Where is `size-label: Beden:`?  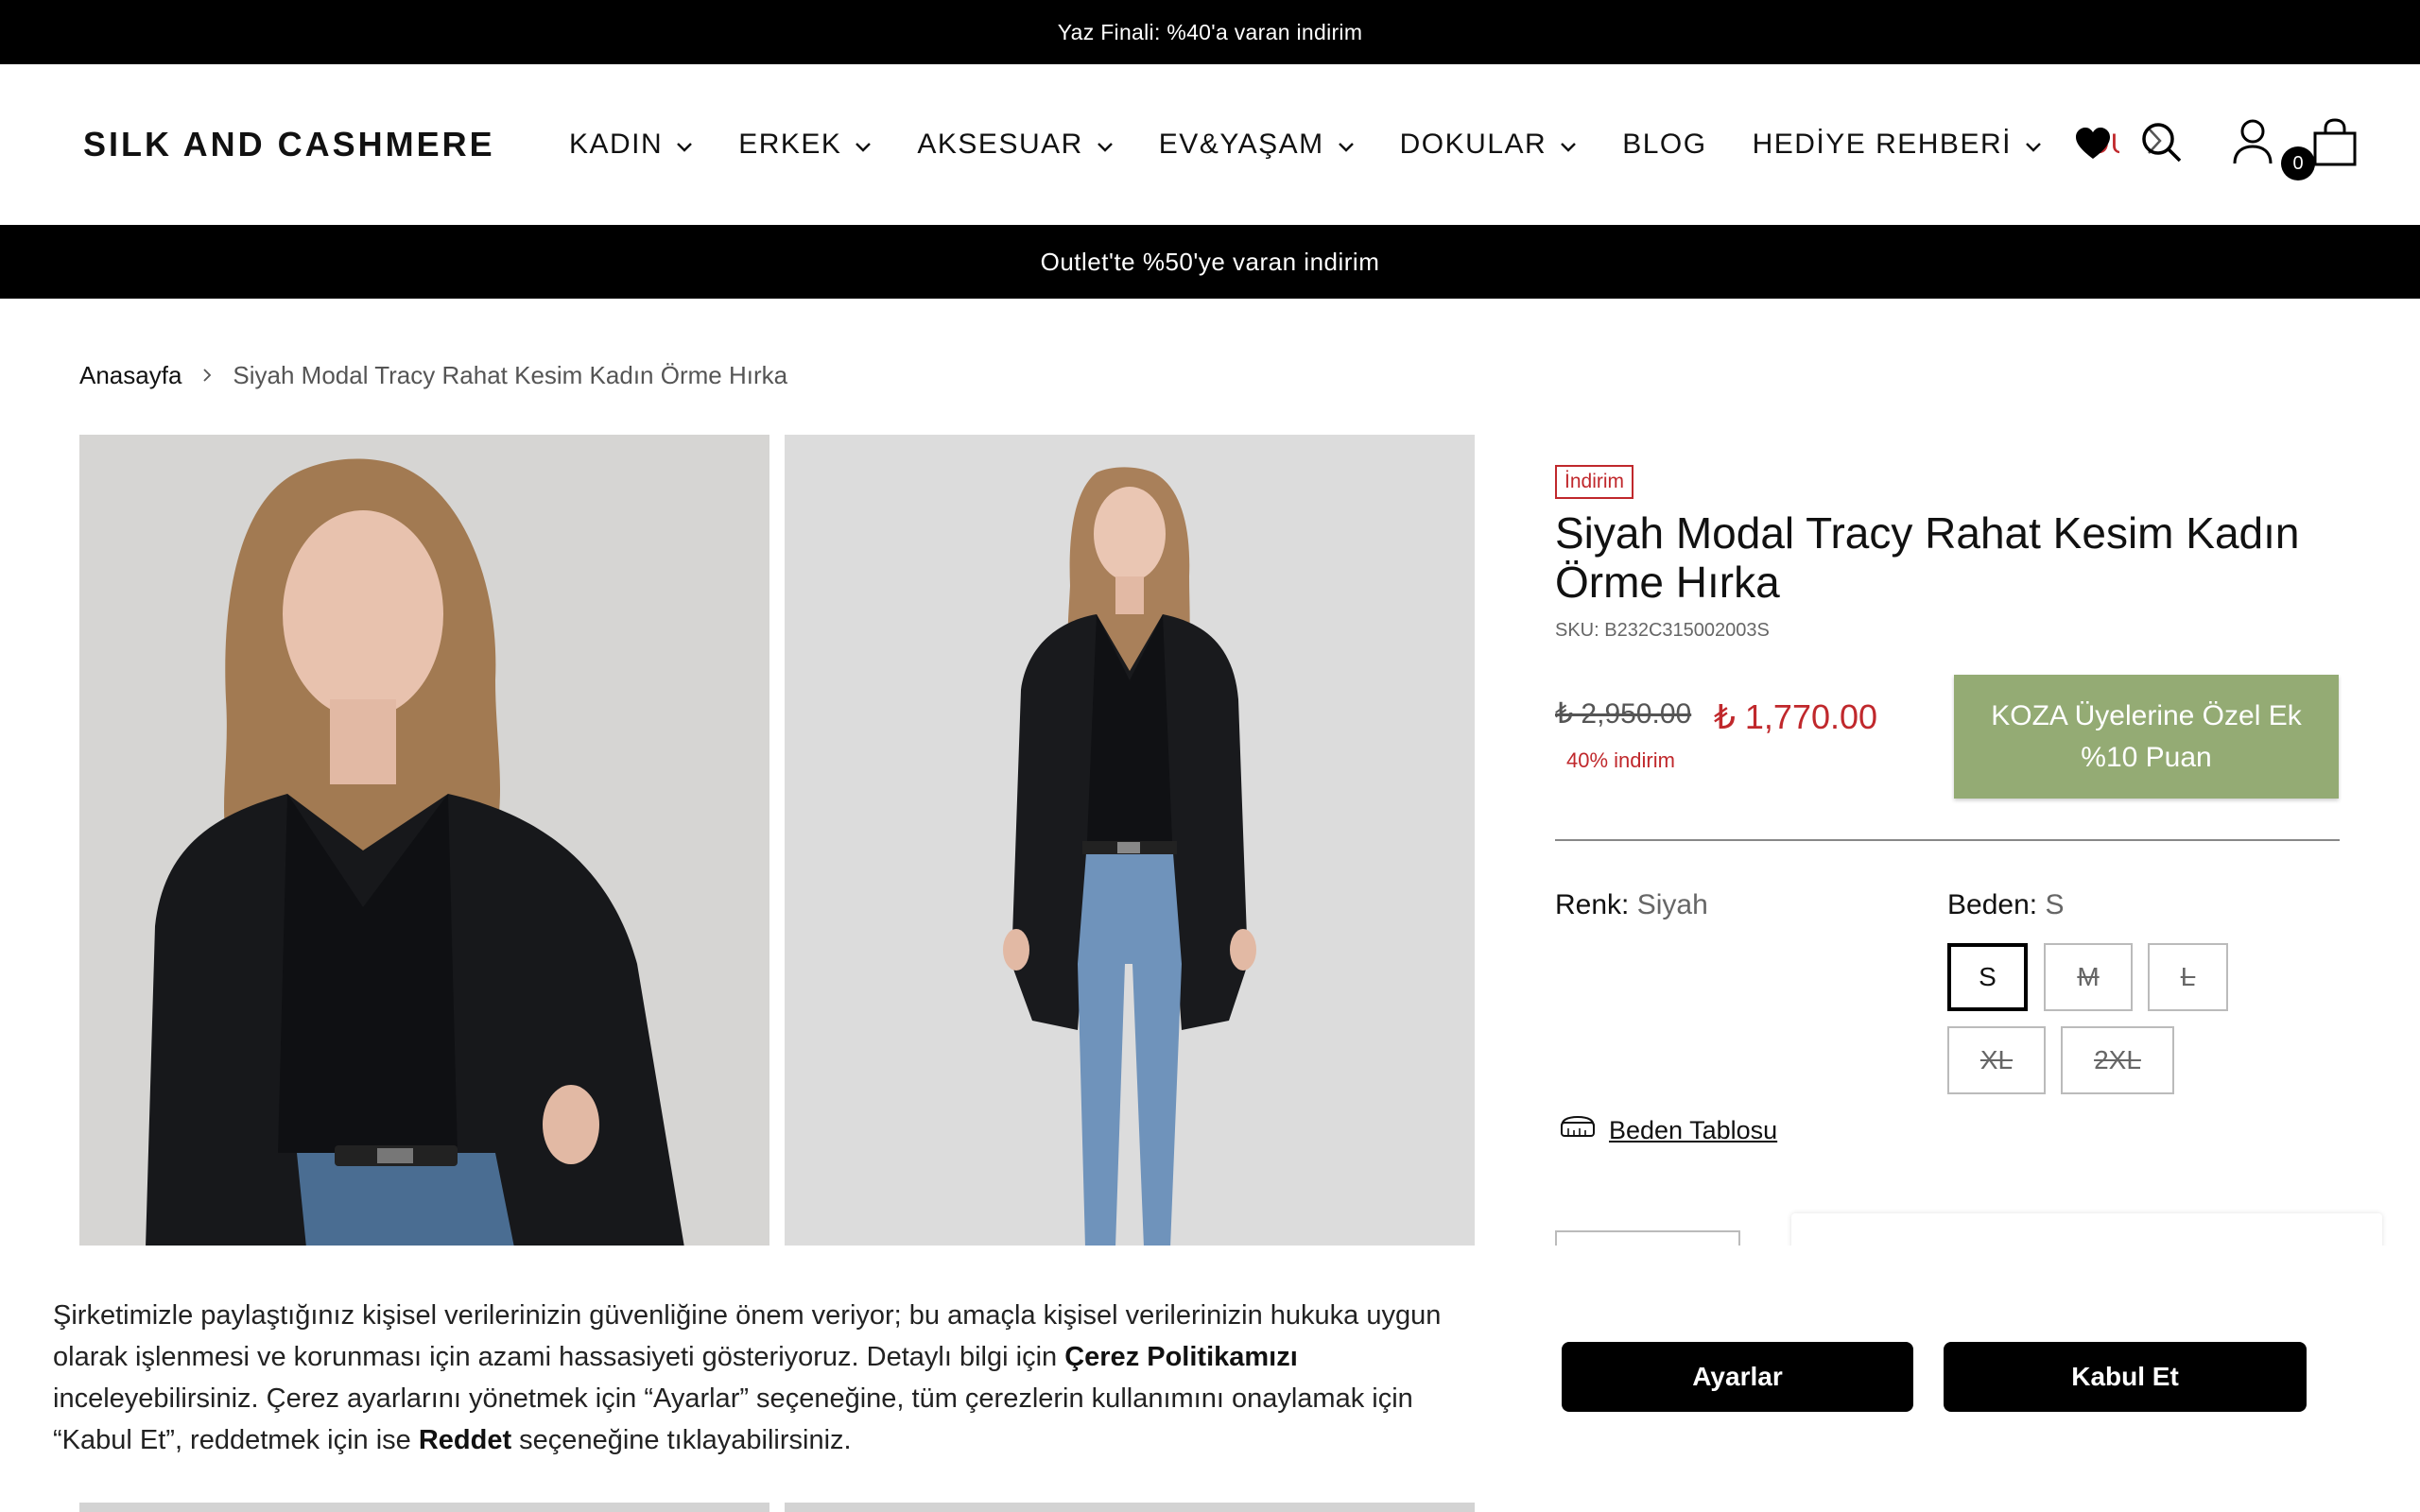
size-label: Beden: is located at coordinates (1993, 904).